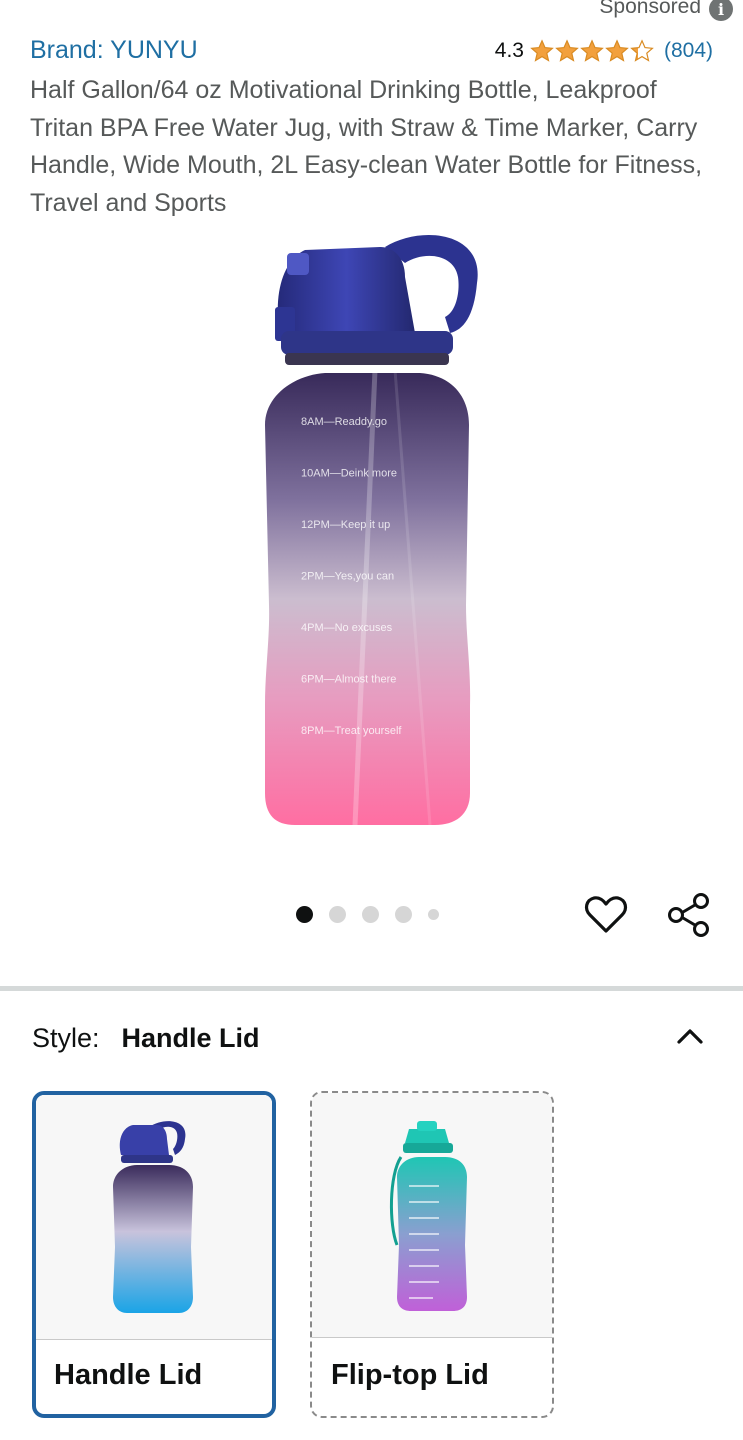 This screenshot has width=743, height=1440. What do you see at coordinates (344, 422) in the screenshot?
I see `bottle-time-marker: 8AM—Readdy.go` at bounding box center [344, 422].